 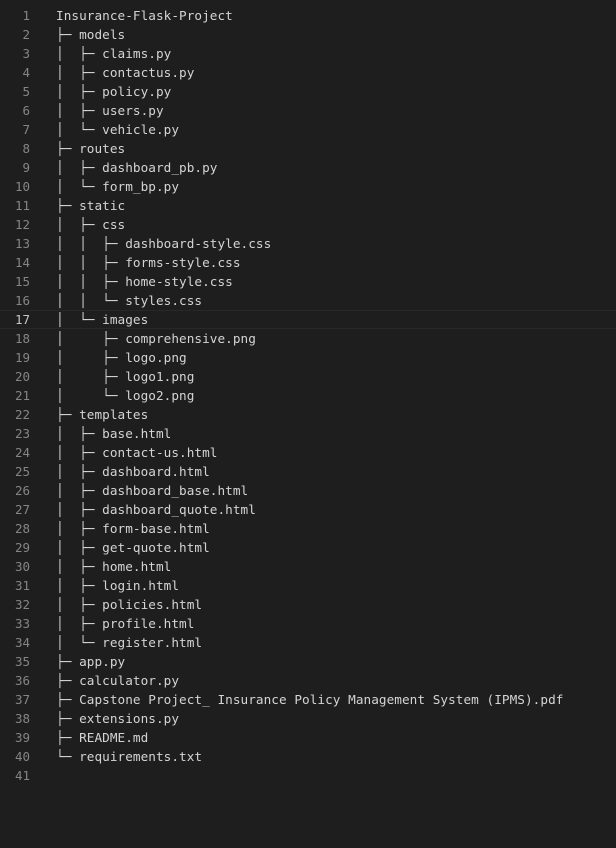 I want to click on code-line: 30 │ ├─ home.html, so click(x=308, y=566).